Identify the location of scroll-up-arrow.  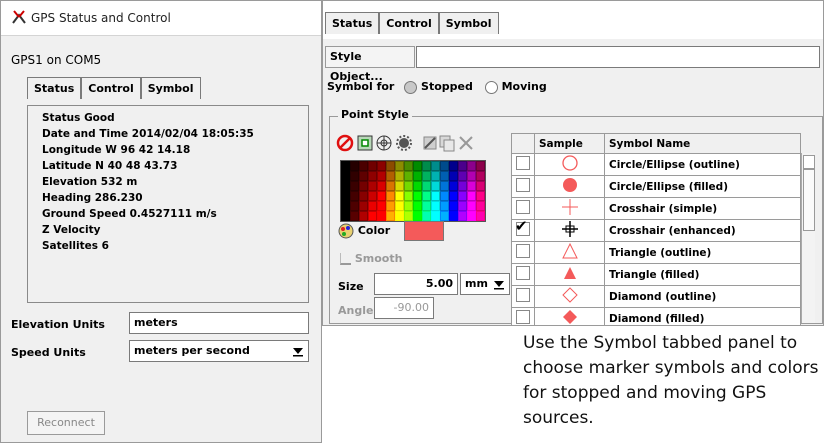
(809, 162).